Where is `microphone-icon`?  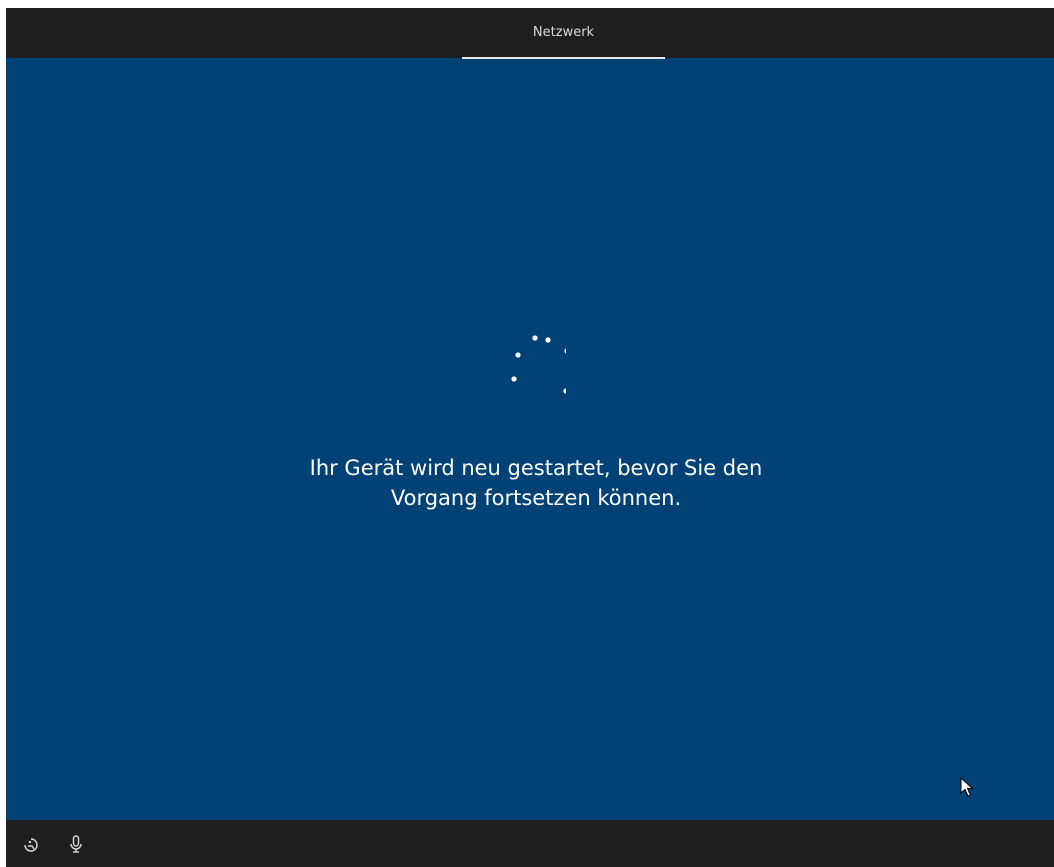
microphone-icon is located at coordinates (76, 844).